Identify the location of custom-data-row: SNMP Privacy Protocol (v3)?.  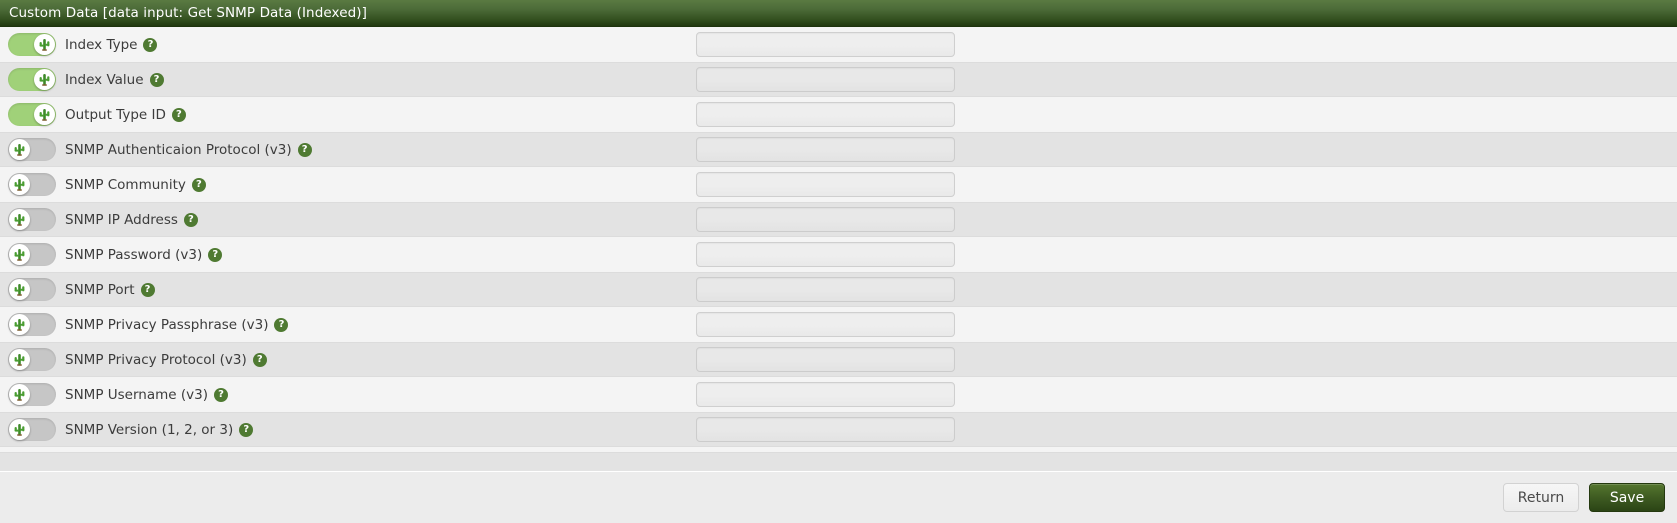
(838, 359).